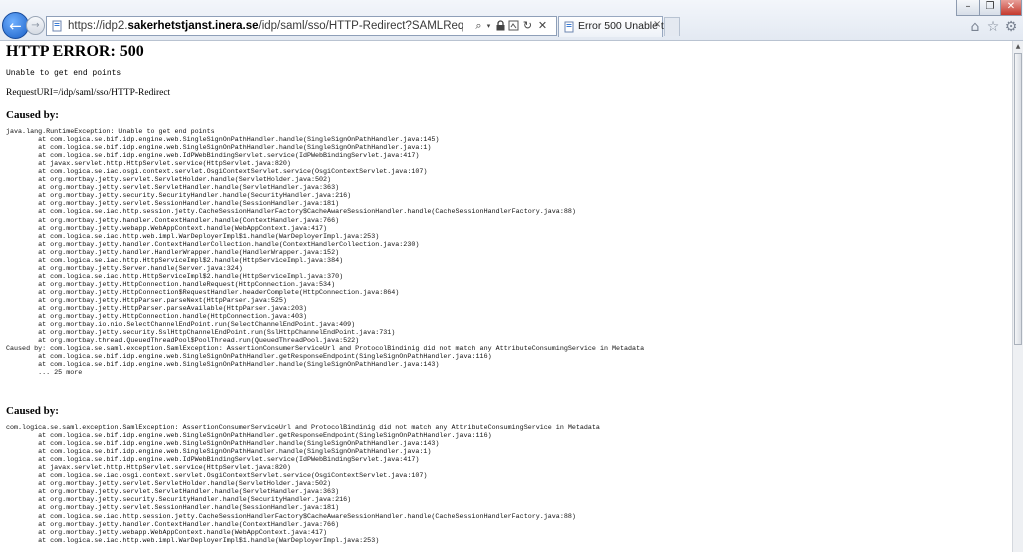 This screenshot has height=552, width=1023. Describe the element at coordinates (500, 26) in the screenshot. I see `lock-icon` at that location.